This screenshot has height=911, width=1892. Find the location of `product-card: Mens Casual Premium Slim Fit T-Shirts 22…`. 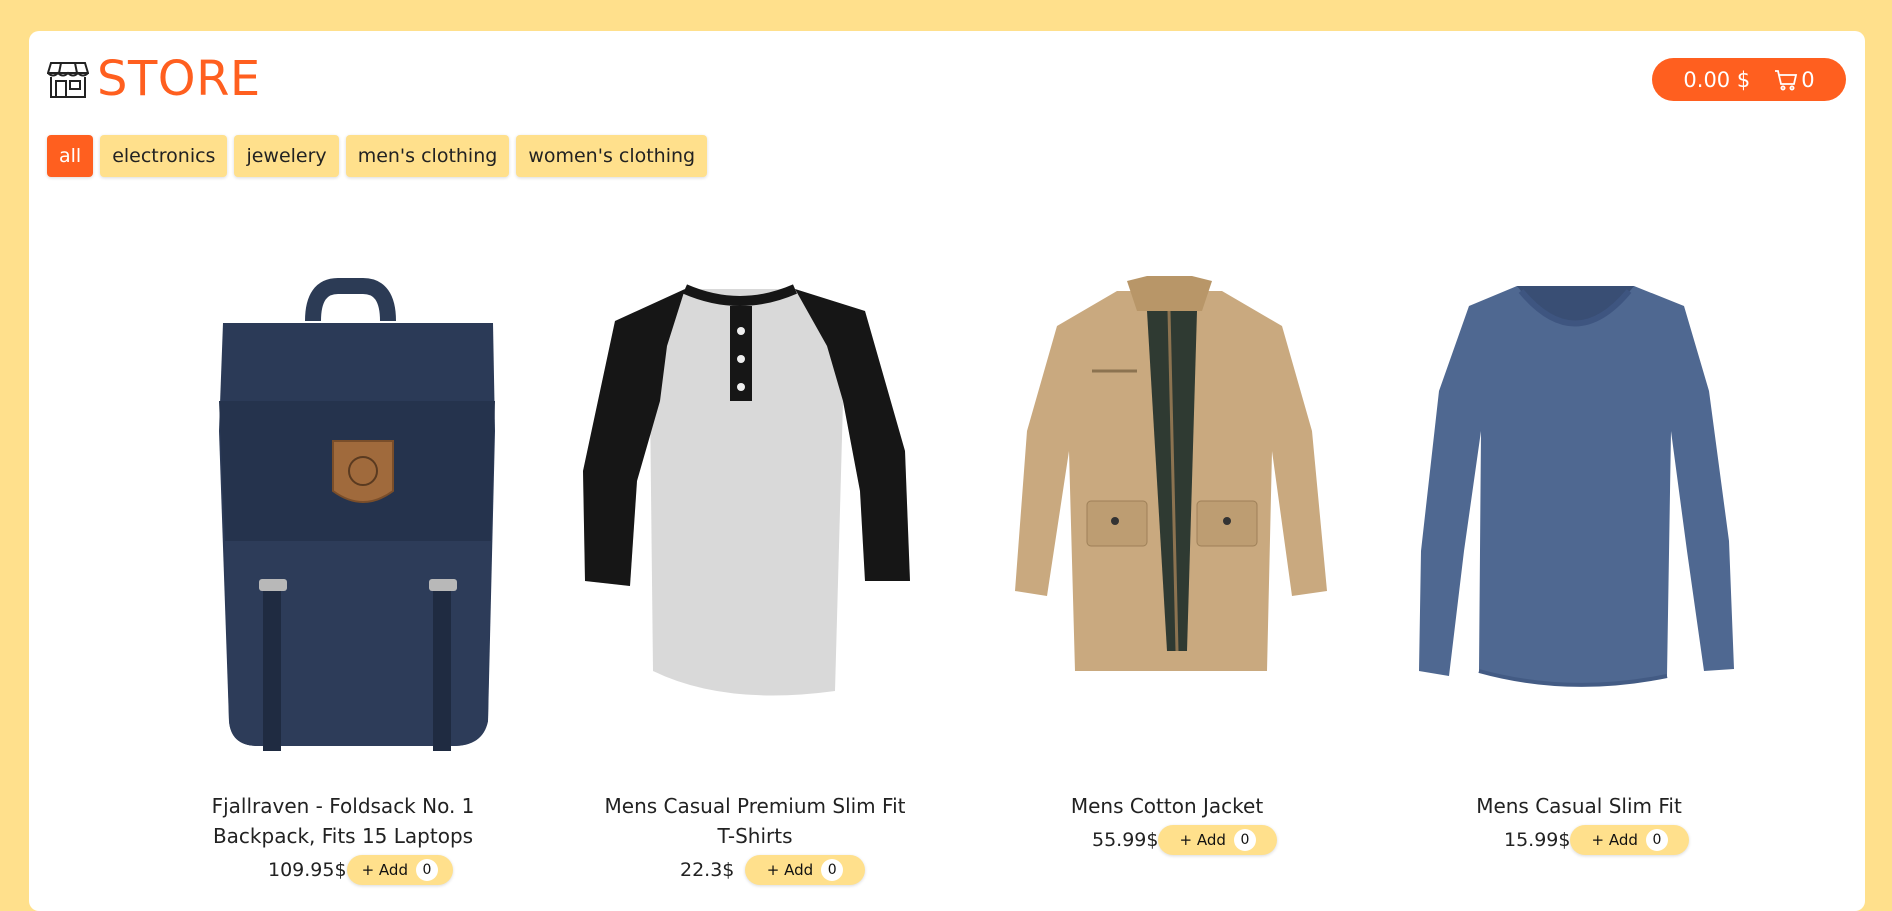

product-card: Mens Casual Premium Slim Fit T-Shirts 22… is located at coordinates (755, 568).